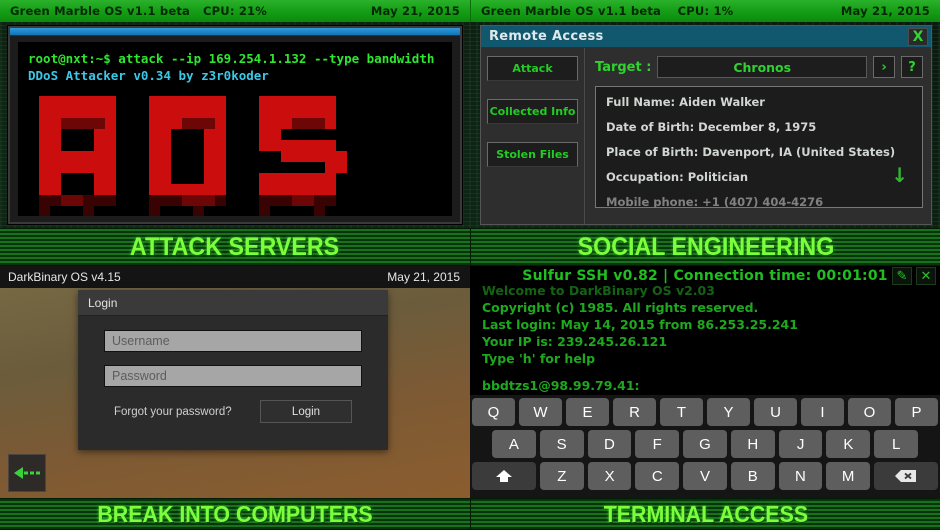  What do you see at coordinates (677, 177) in the screenshot?
I see `info-occupation: Occupation: Politician` at bounding box center [677, 177].